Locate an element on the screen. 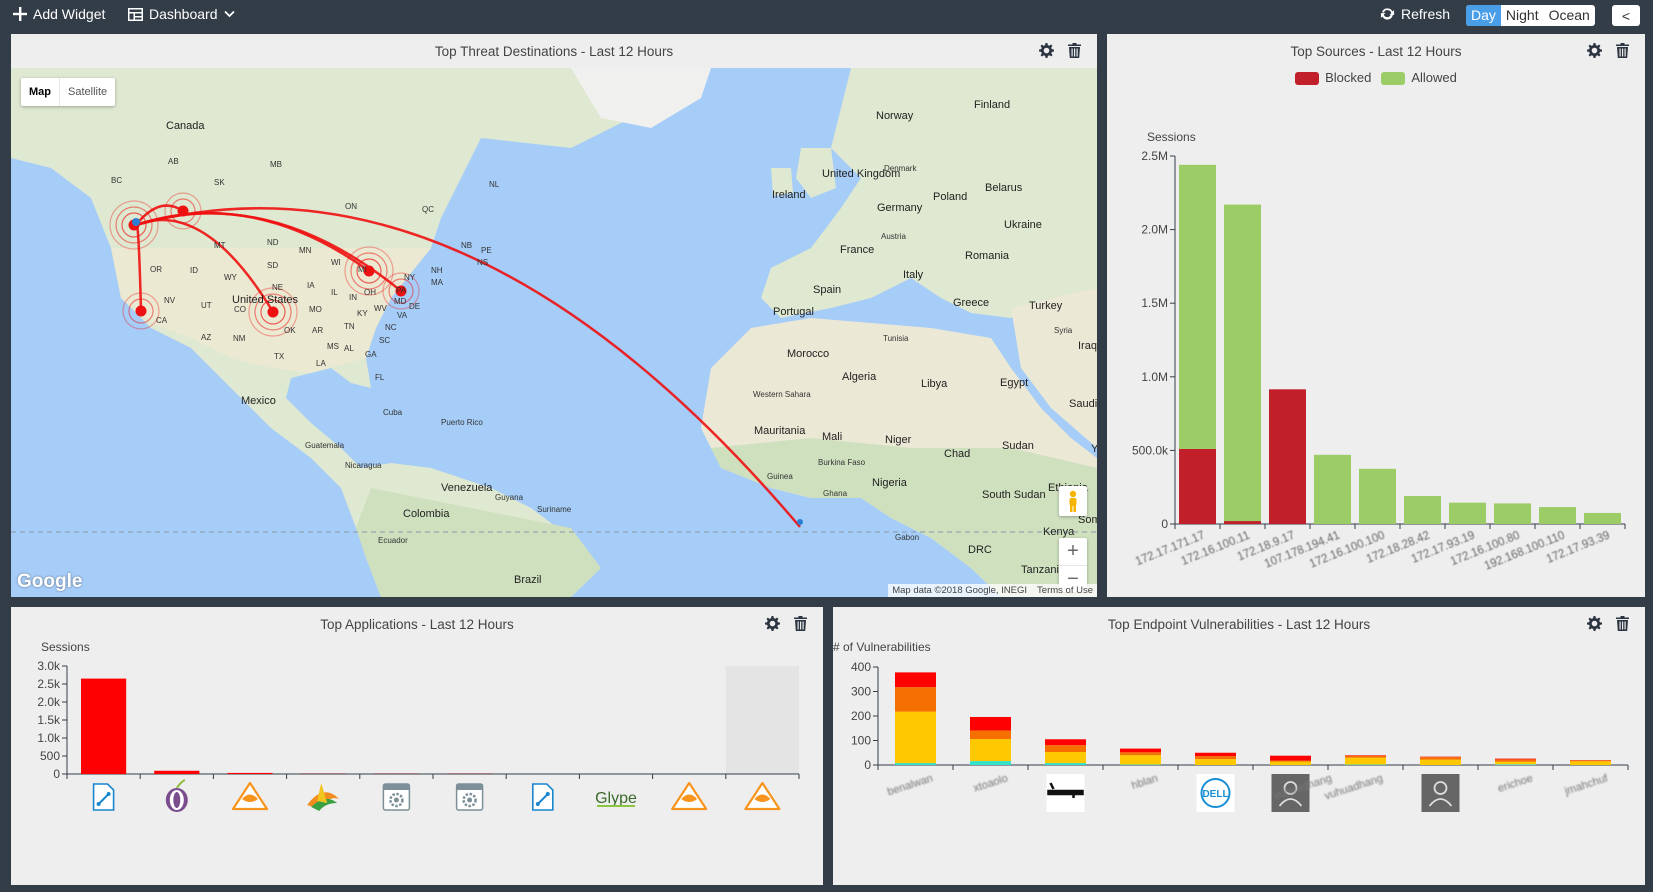 This screenshot has width=1653, height=892. map-label: Mauritania is located at coordinates (780, 431).